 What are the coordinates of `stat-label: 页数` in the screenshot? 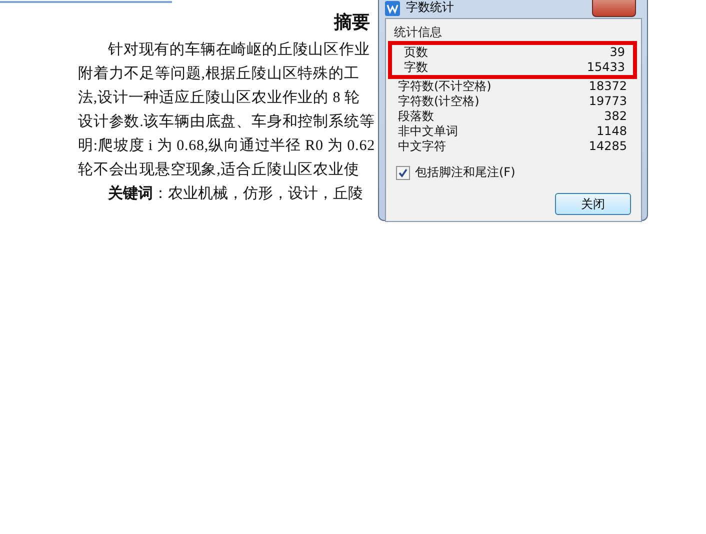 It's located at (416, 52).